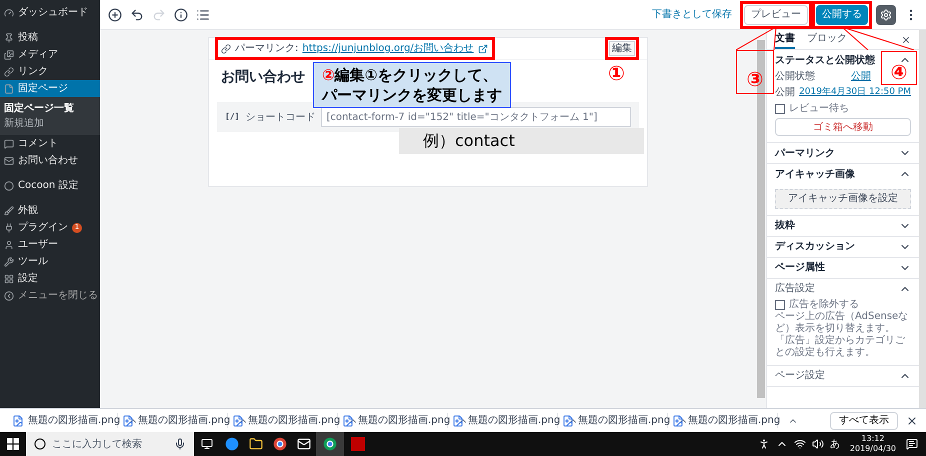 The image size is (926, 456). Describe the element at coordinates (137, 15) in the screenshot. I see `undo-icon` at that location.